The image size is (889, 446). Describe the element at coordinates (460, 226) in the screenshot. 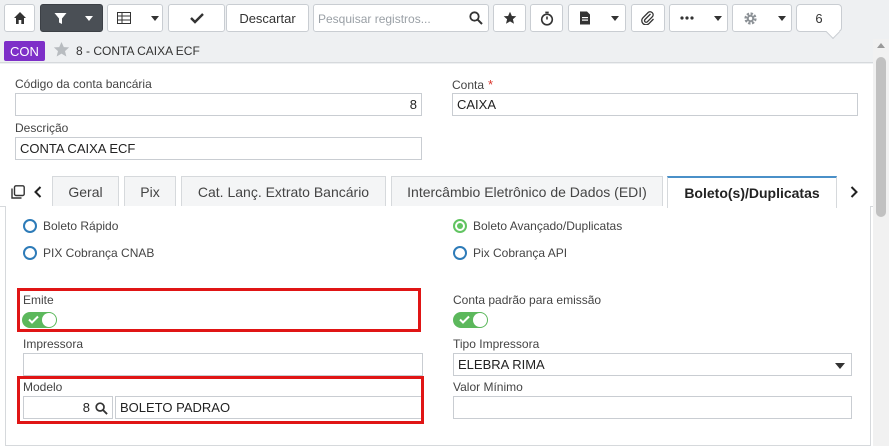

I see `radio-dot-selected` at that location.